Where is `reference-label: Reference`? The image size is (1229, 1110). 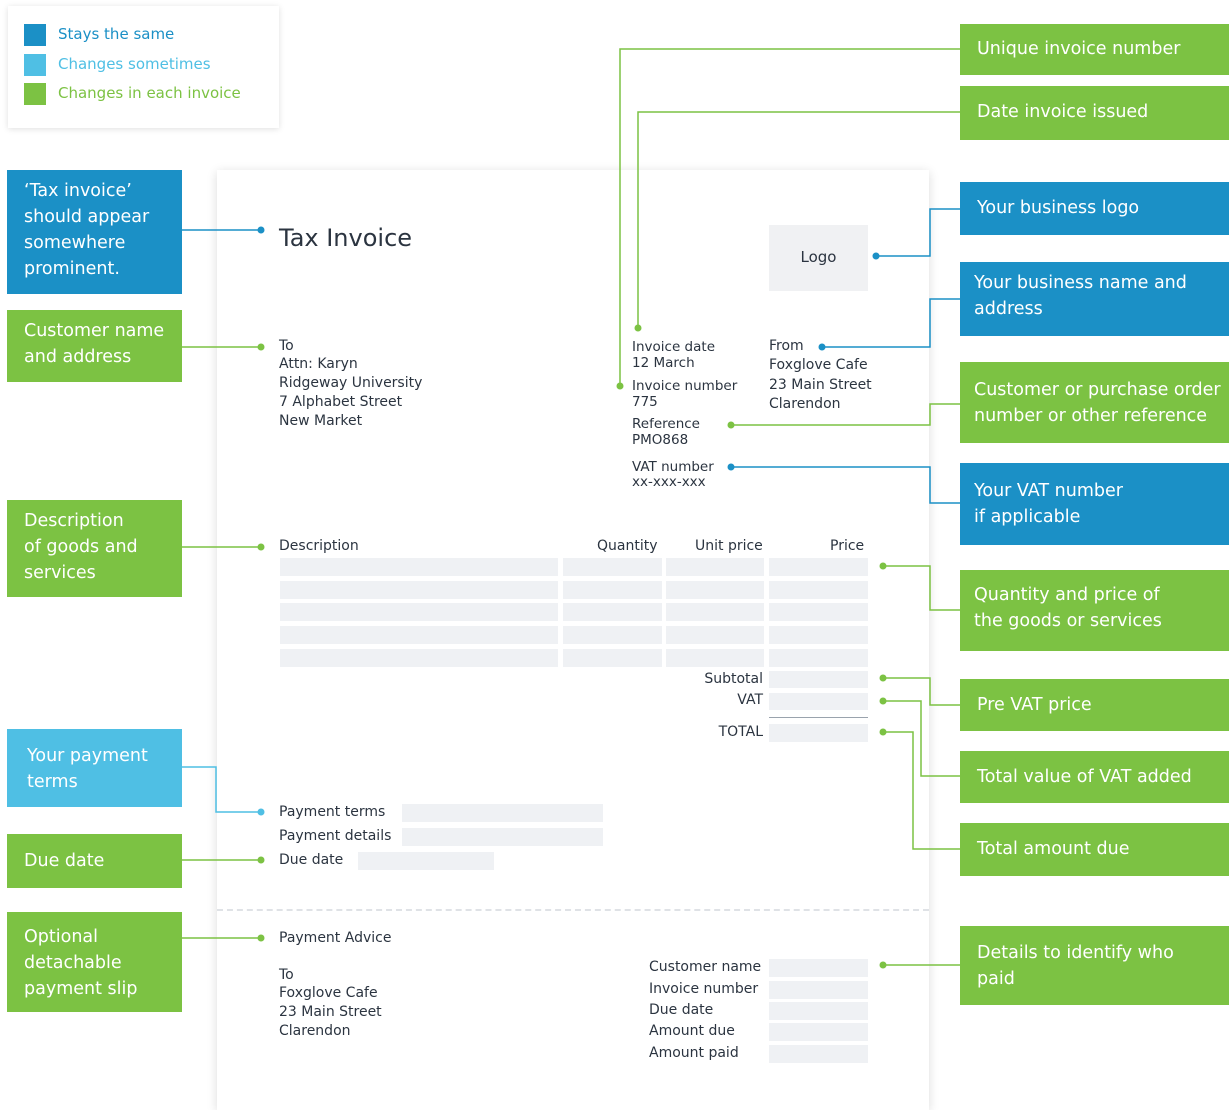 reference-label: Reference is located at coordinates (666, 424).